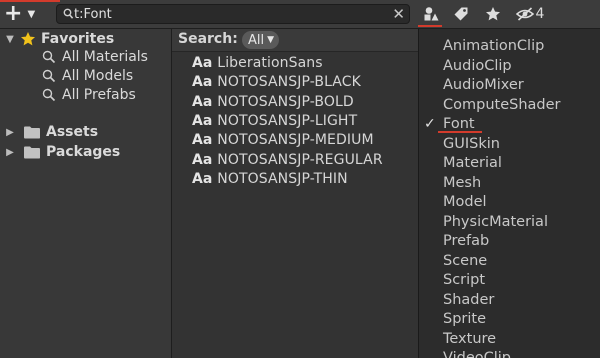 The height and width of the screenshot is (358, 600). I want to click on font-asset-item: Aa LiberationSans, so click(257, 62).